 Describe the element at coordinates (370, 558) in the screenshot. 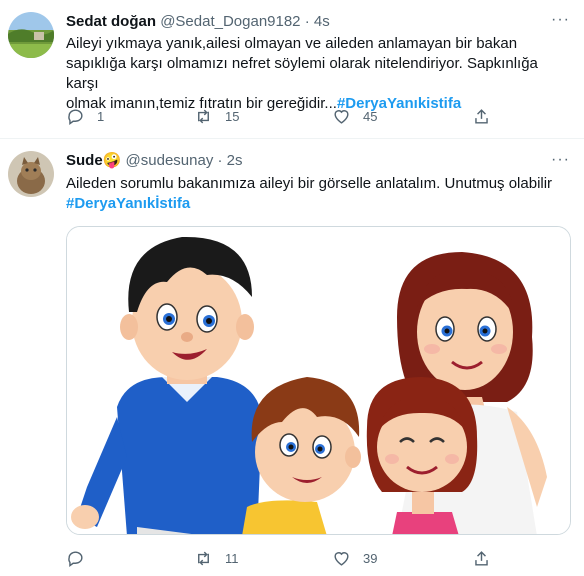

I see `like-count: 39` at that location.